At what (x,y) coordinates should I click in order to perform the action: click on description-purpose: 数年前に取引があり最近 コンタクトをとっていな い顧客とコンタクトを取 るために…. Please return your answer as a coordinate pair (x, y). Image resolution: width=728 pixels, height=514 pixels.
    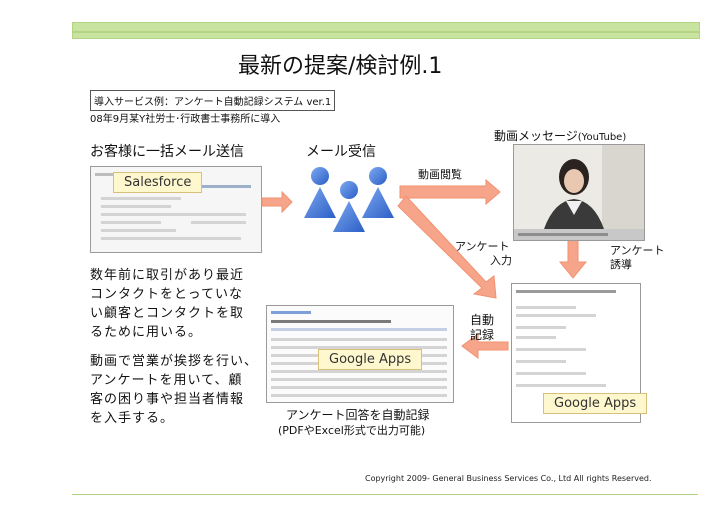
    Looking at the image, I should click on (167, 304).